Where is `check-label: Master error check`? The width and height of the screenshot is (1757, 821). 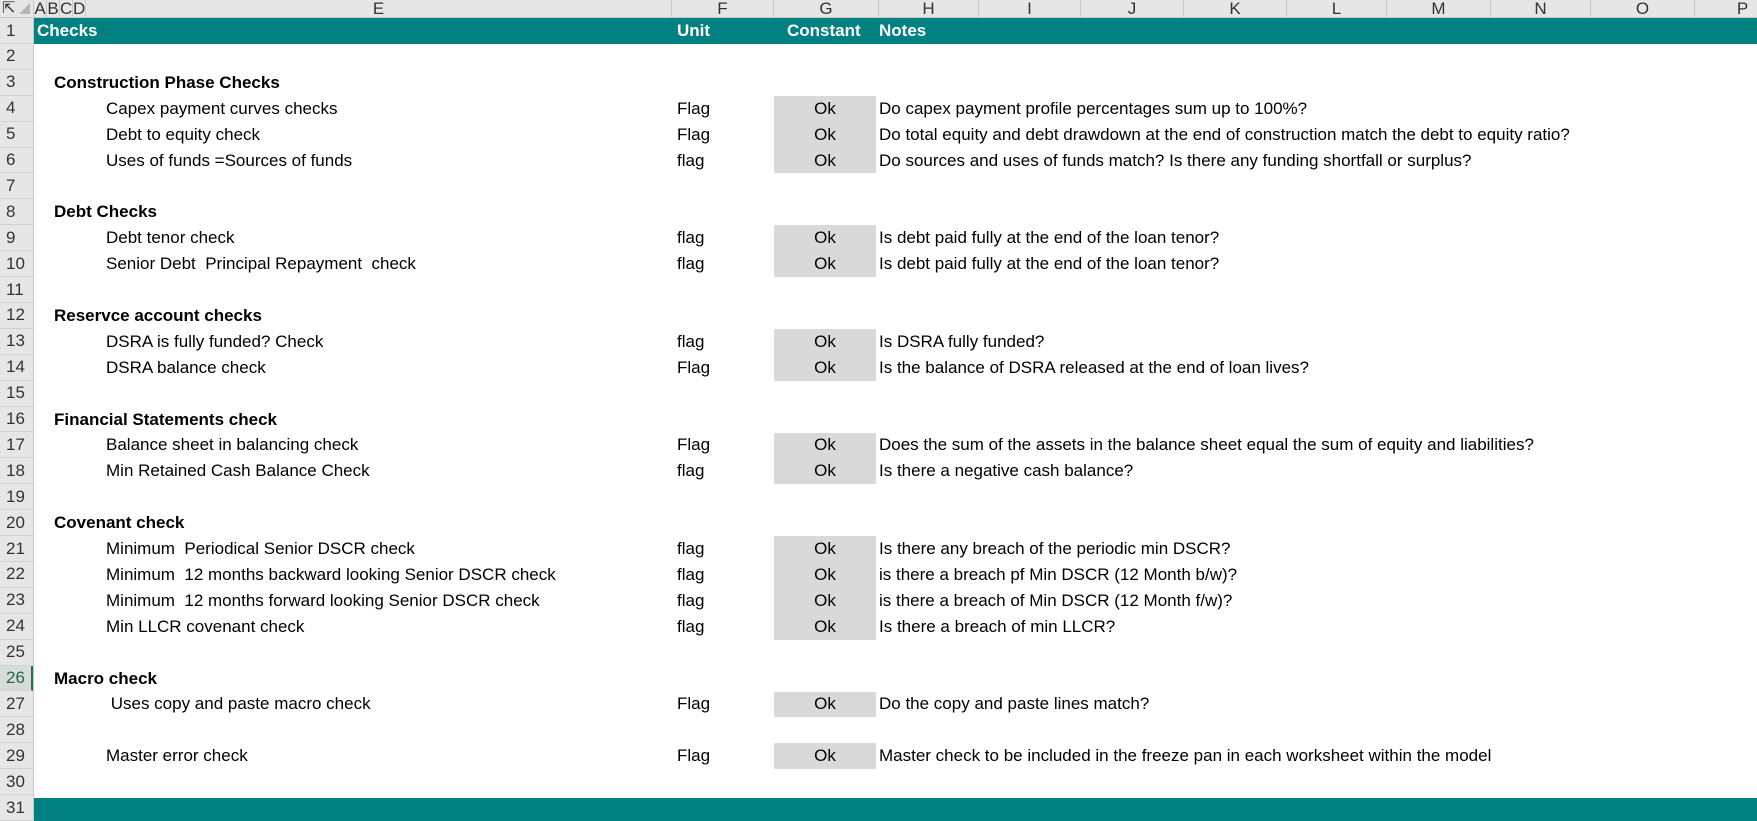
check-label: Master error check is located at coordinates (177, 756).